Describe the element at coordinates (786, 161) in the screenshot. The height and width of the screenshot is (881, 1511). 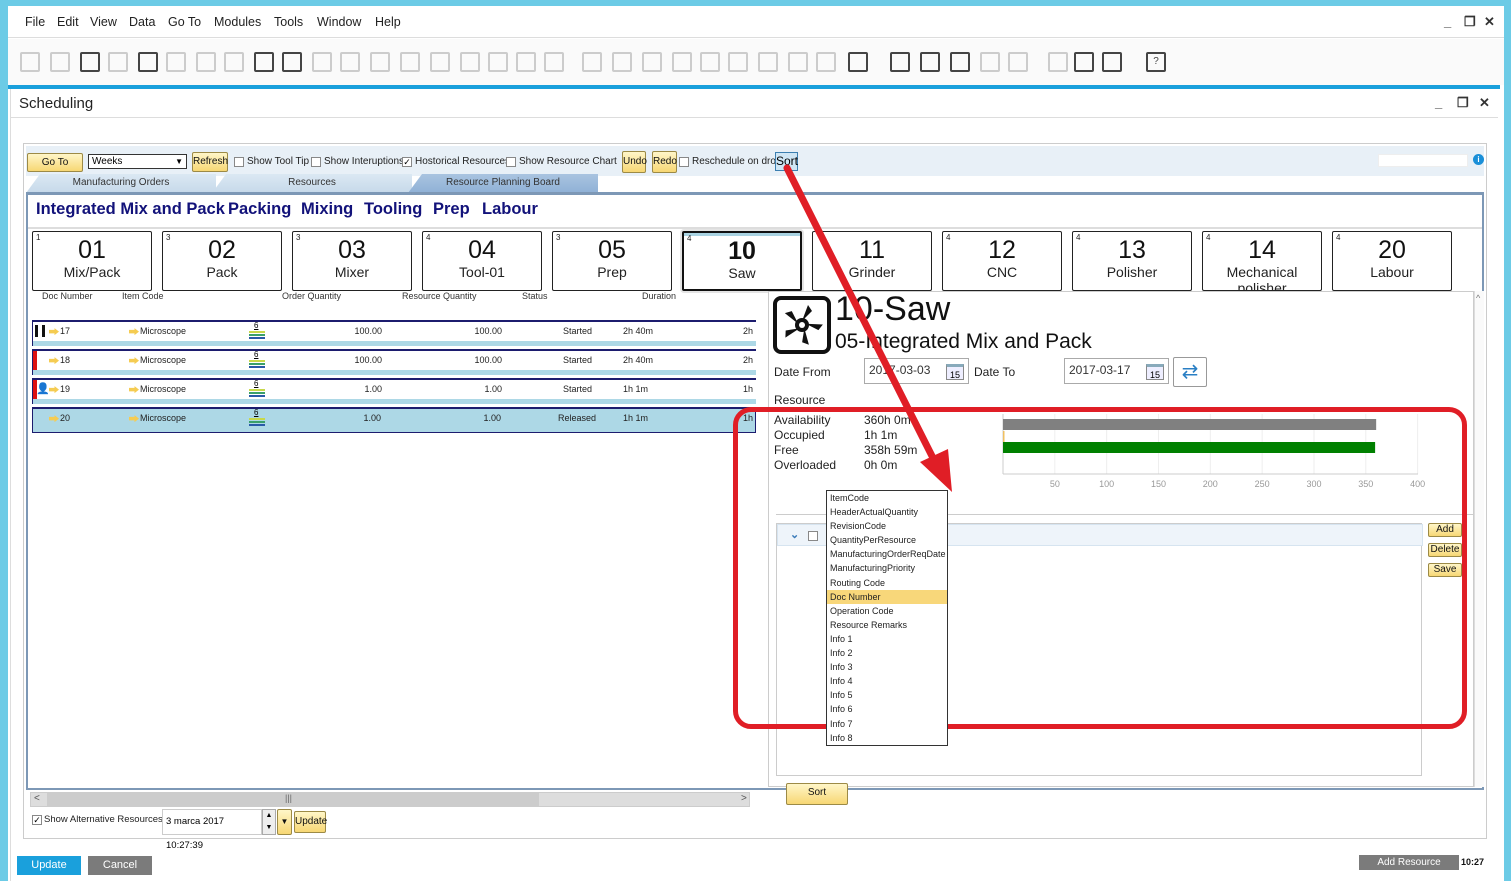
I see `sort-button: Sort` at that location.